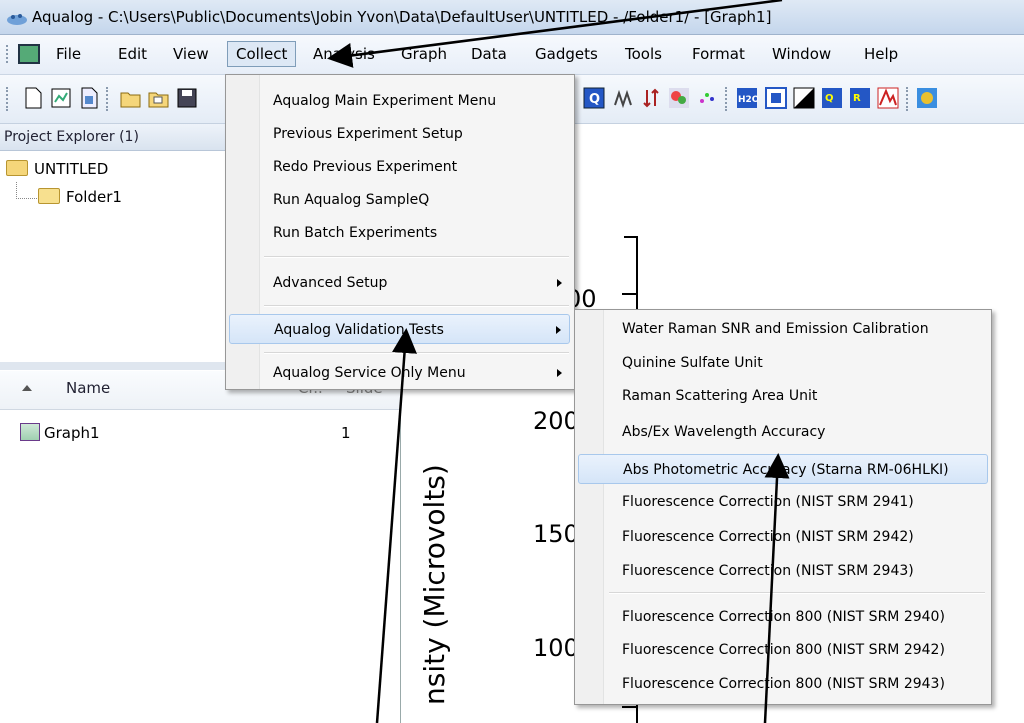 The width and height of the screenshot is (1024, 723). What do you see at coordinates (359, 330) in the screenshot?
I see `validation-tests-label: Aqualog Validation Tests` at bounding box center [359, 330].